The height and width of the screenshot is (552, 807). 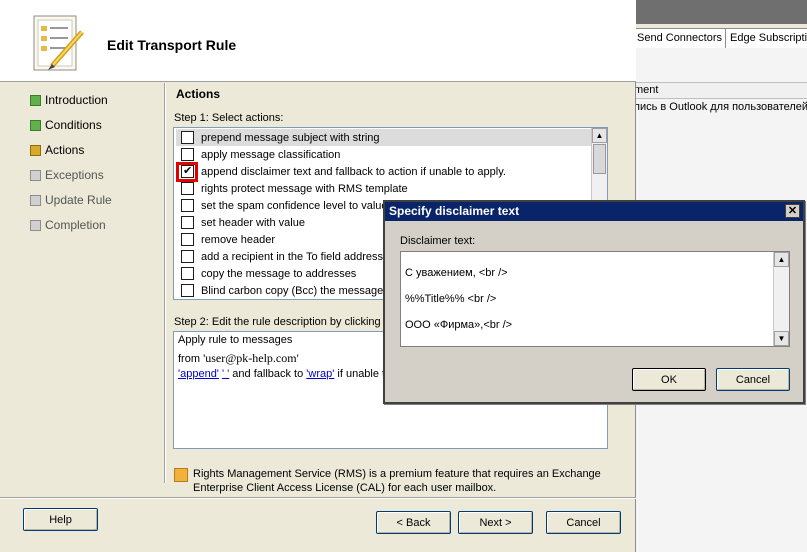 I want to click on nav-item-actions: Actions, so click(x=57, y=150).